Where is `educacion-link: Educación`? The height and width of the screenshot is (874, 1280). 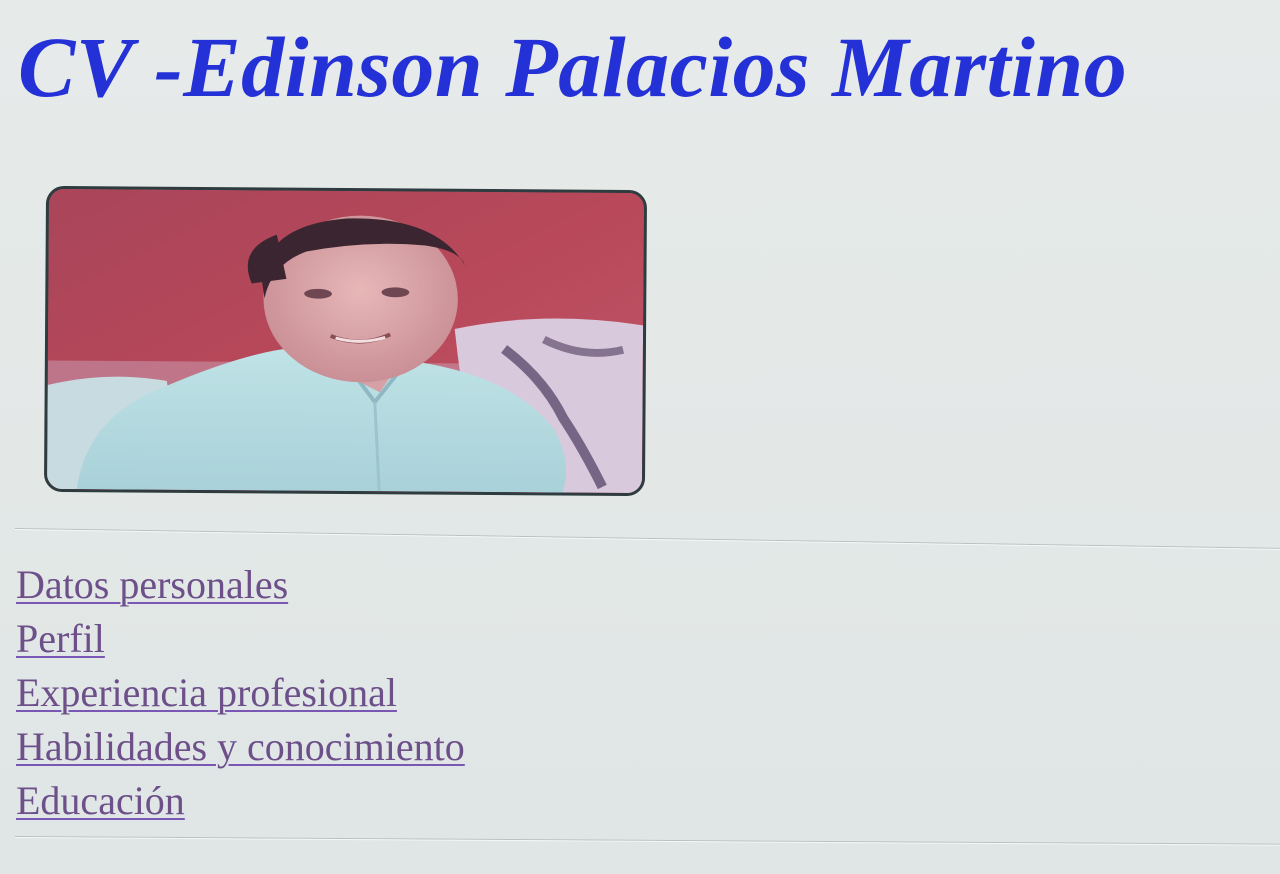 educacion-link: Educación is located at coordinates (100, 800).